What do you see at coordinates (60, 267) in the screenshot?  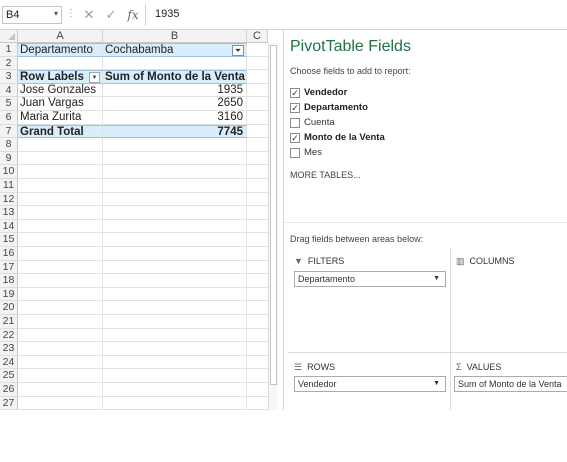 I see `cell-a17` at bounding box center [60, 267].